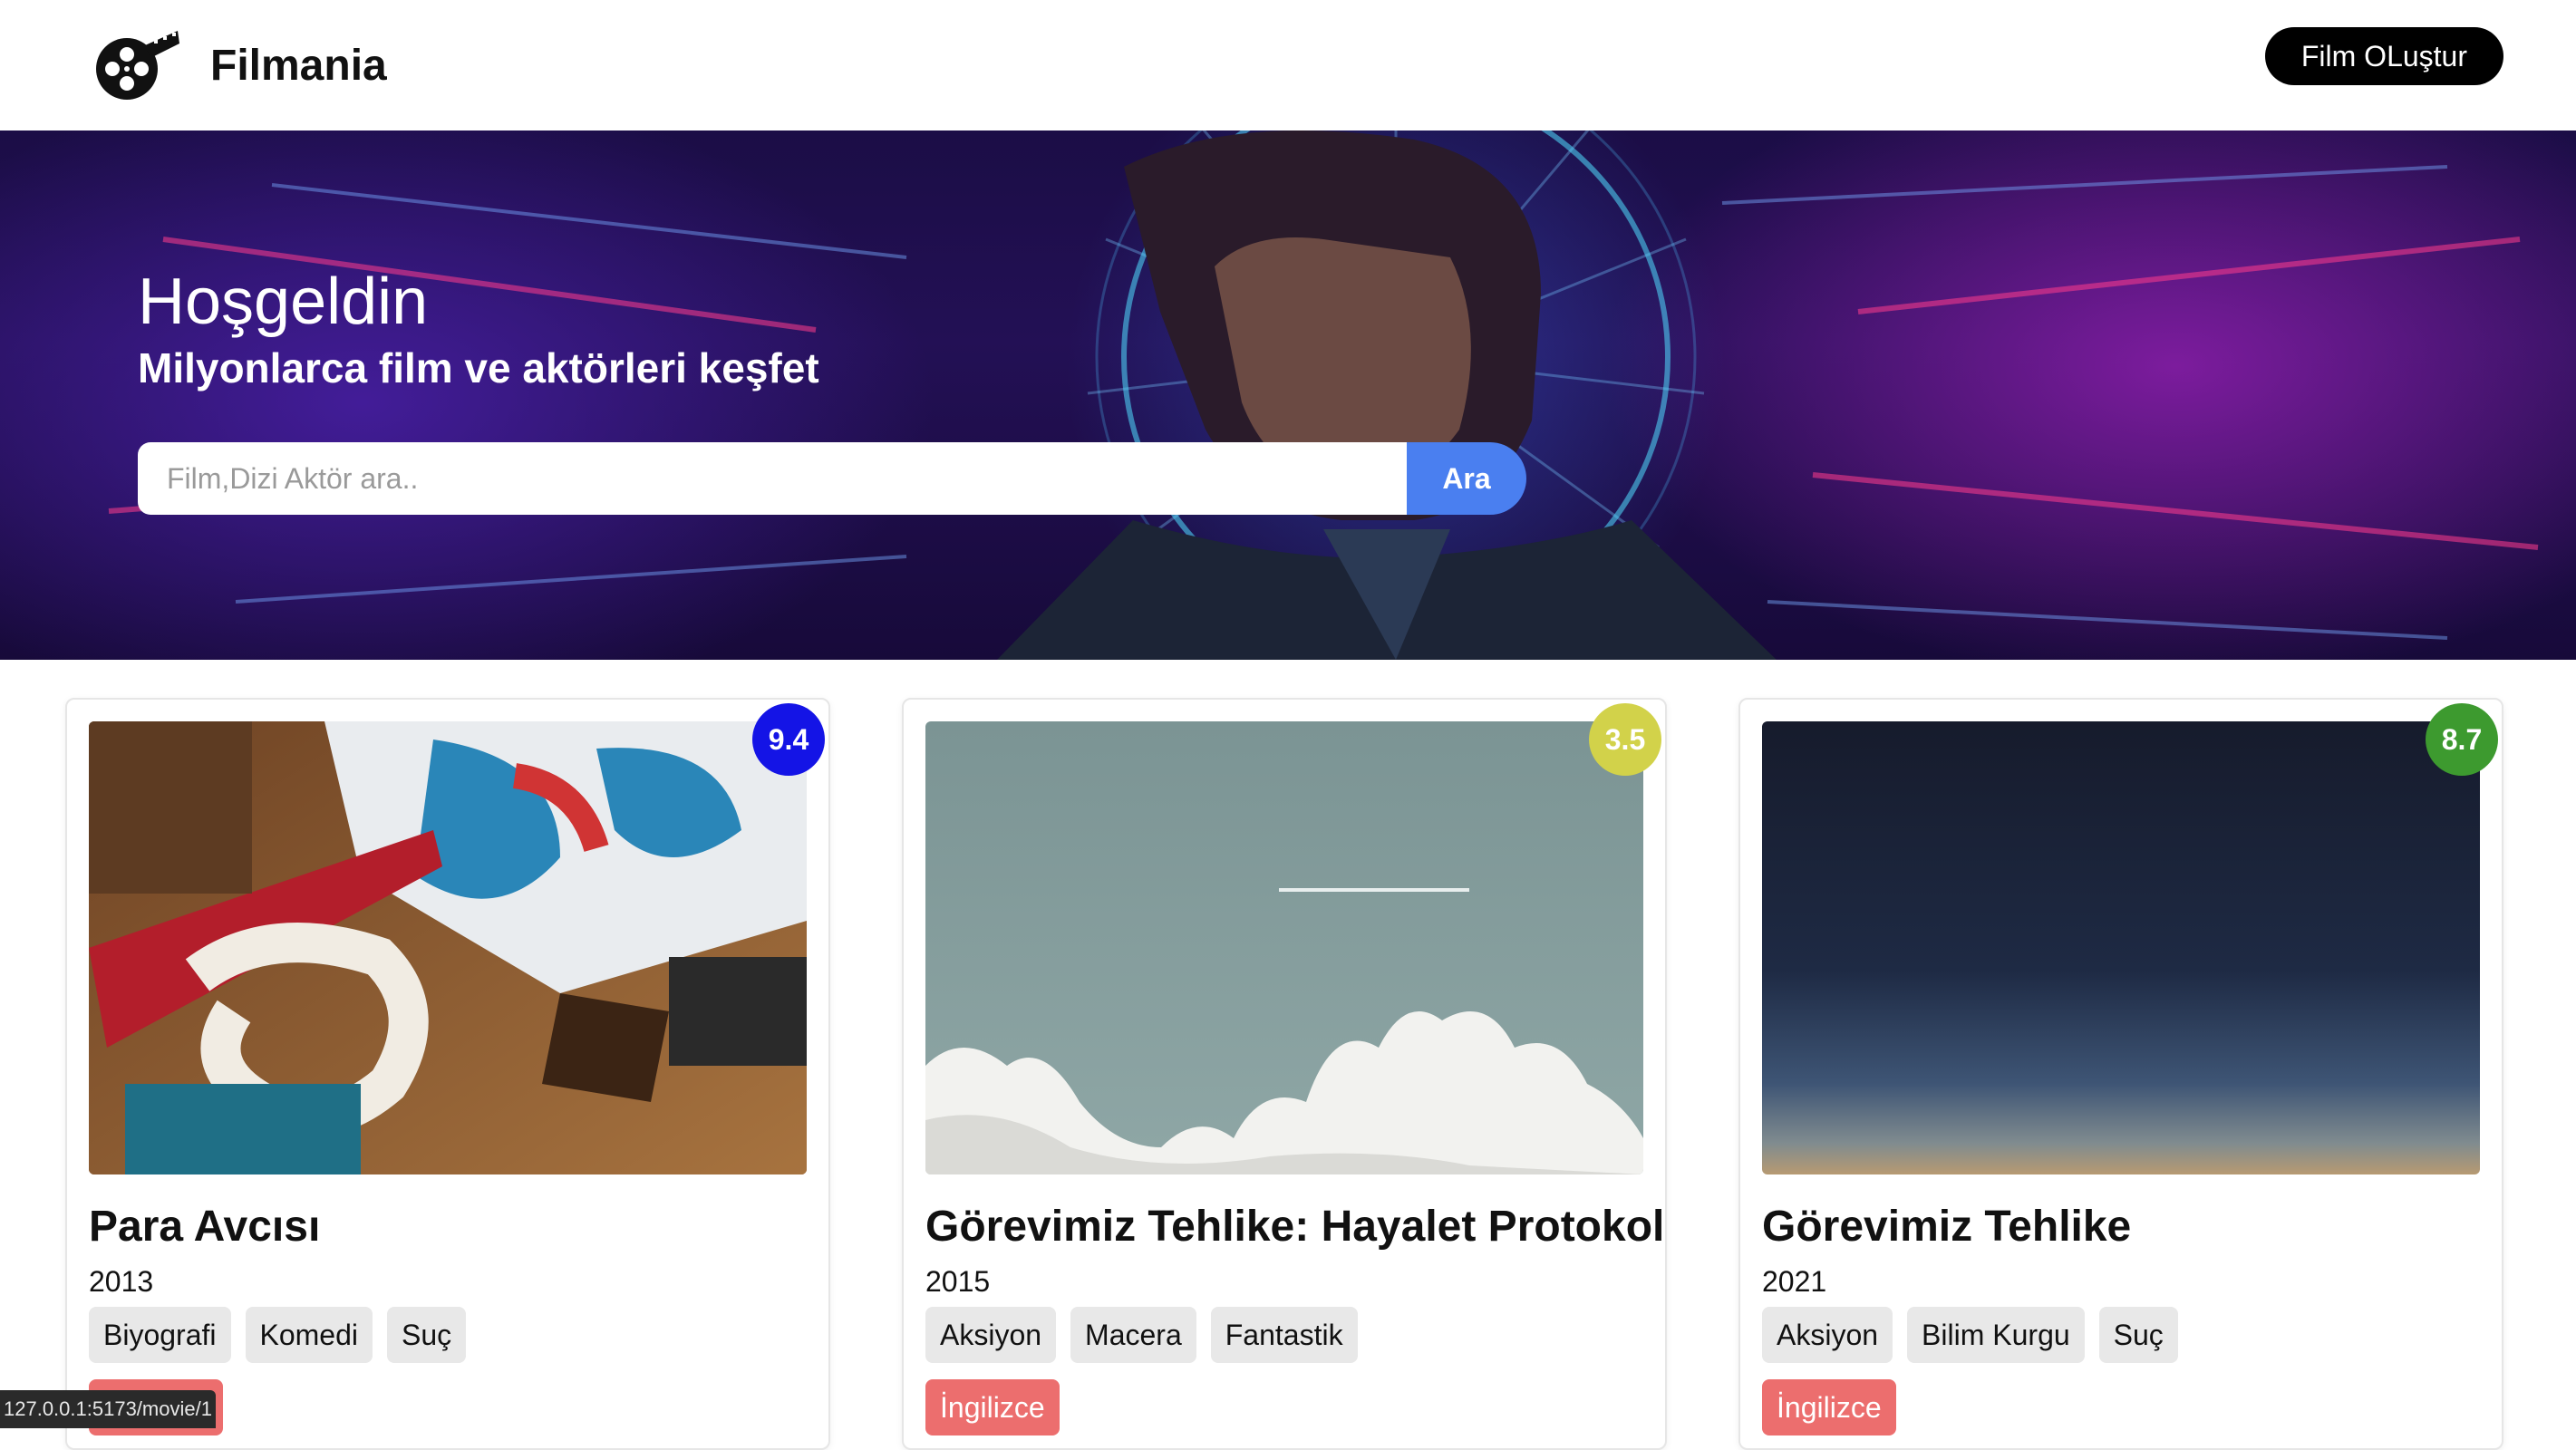 Image resolution: width=2576 pixels, height=1450 pixels. What do you see at coordinates (136, 65) in the screenshot?
I see `film-reel-logo-icon` at bounding box center [136, 65].